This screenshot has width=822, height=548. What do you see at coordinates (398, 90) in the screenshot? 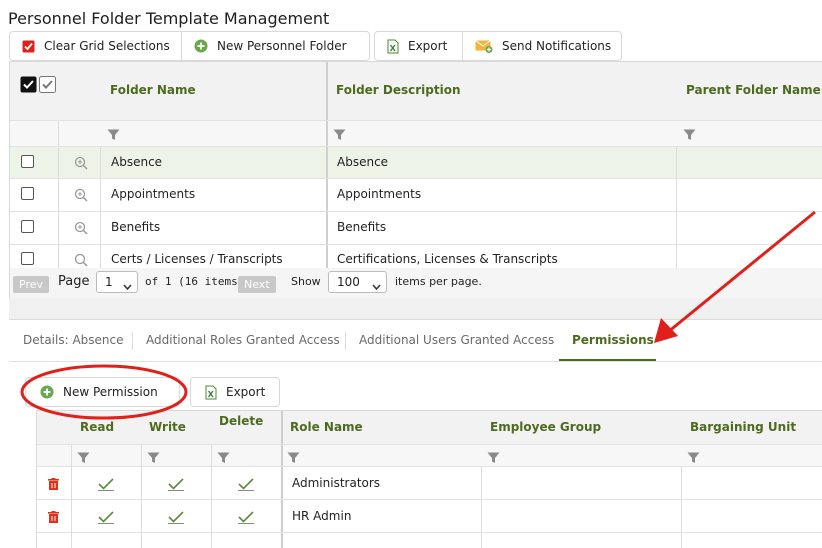
I see `folder-description-header: Folder Description` at bounding box center [398, 90].